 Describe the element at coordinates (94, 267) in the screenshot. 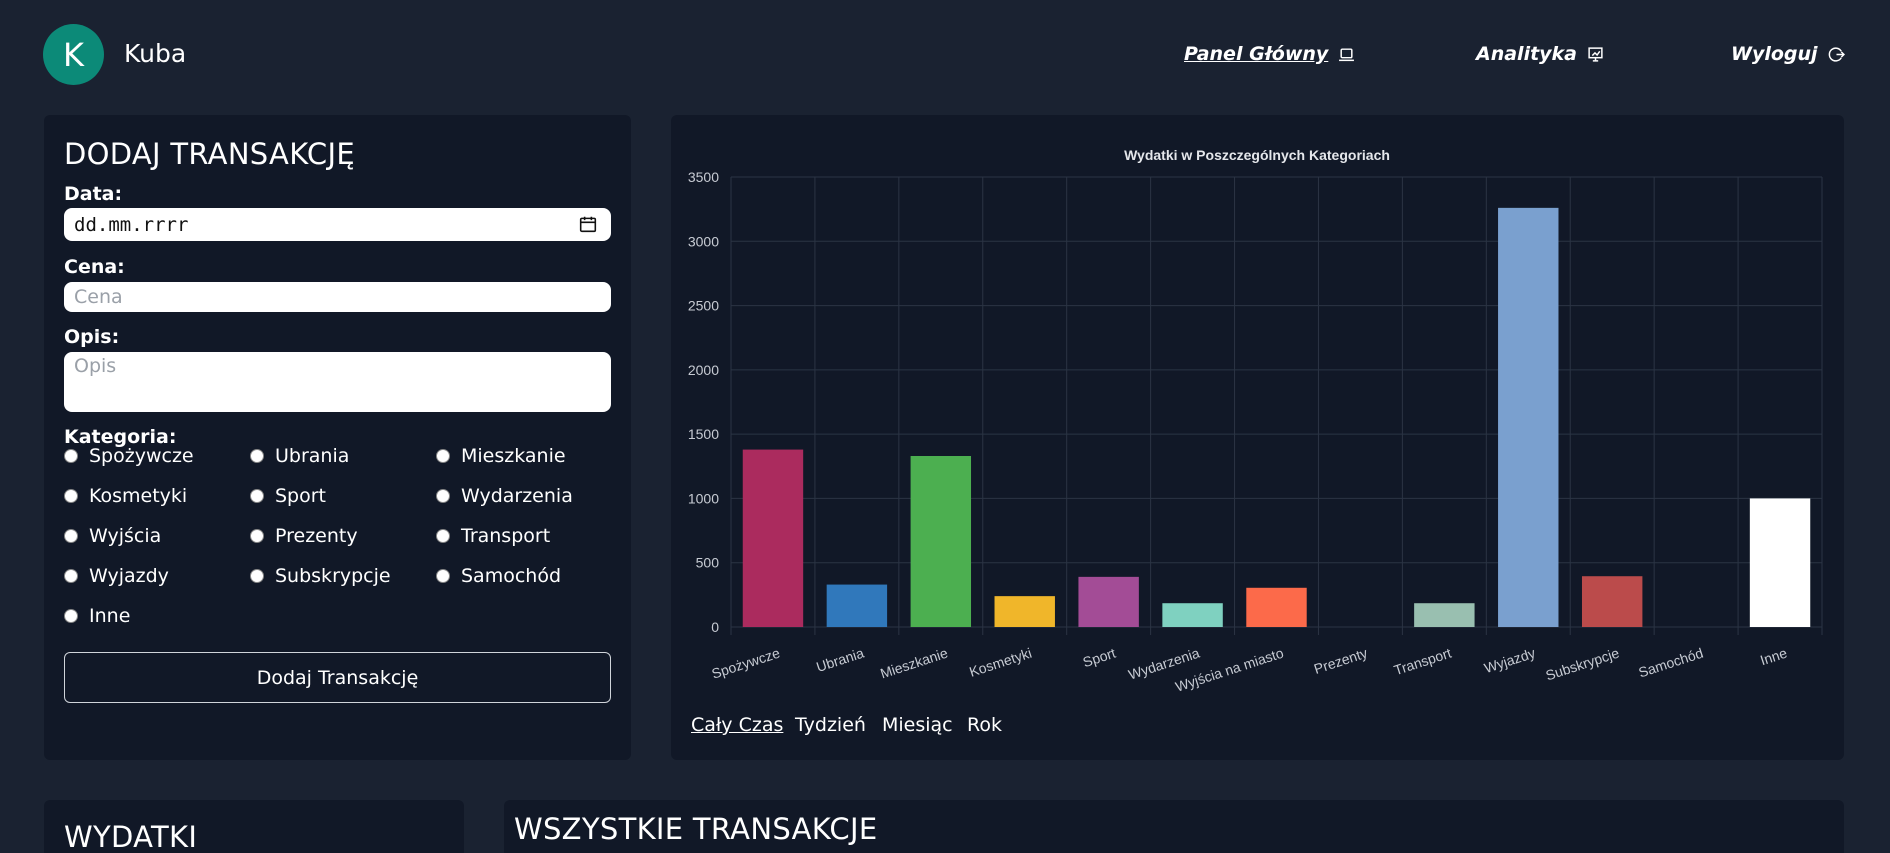

I see `price-label: Cena:` at that location.